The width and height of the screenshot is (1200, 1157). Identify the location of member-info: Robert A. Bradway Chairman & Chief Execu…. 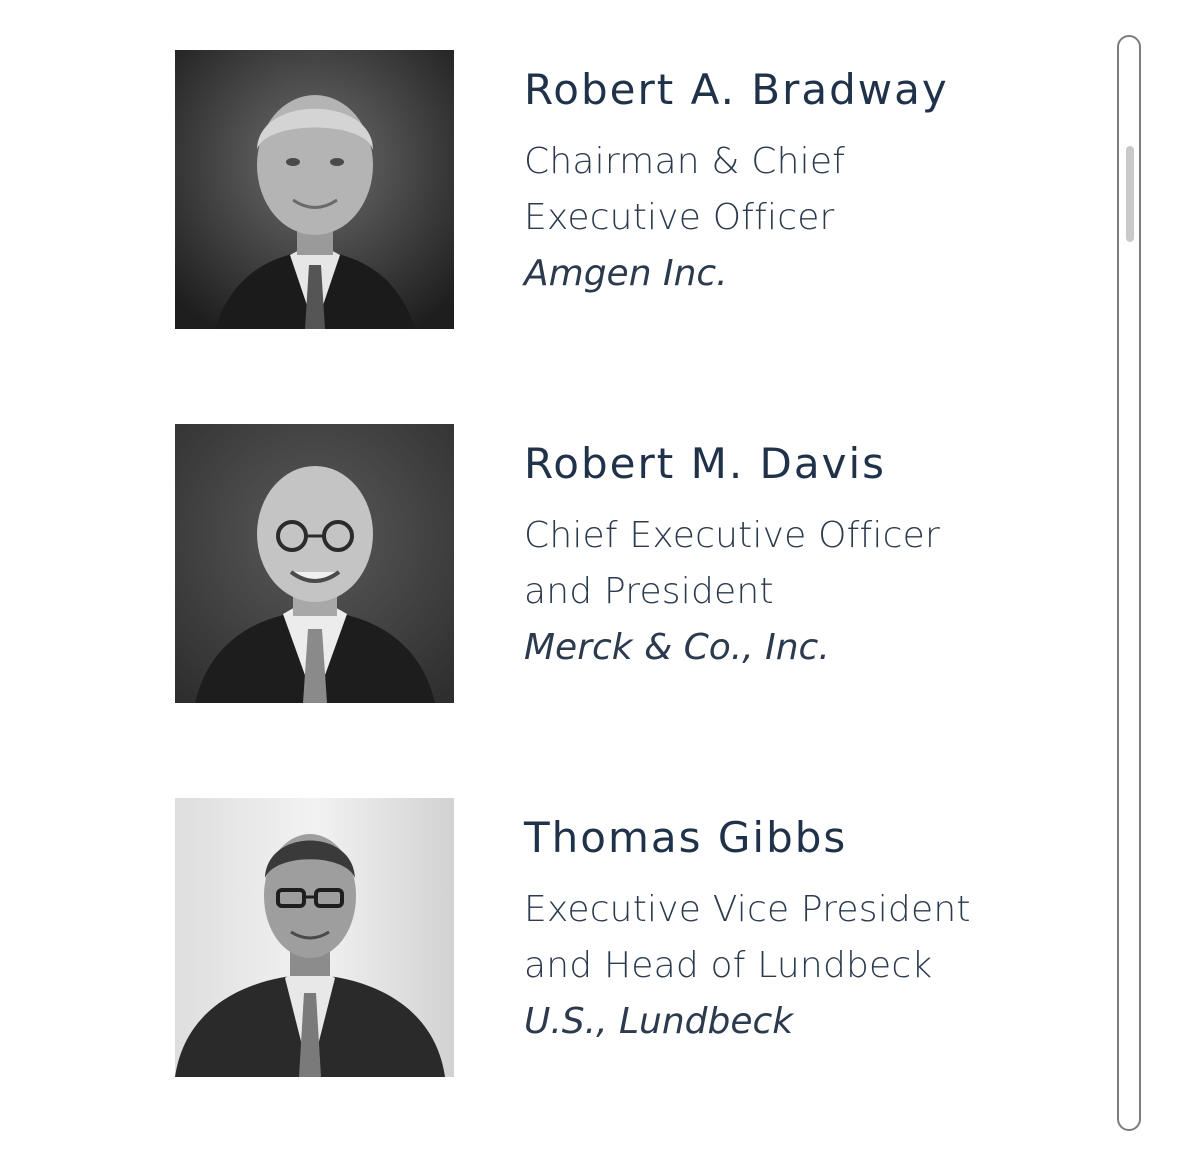
(784, 181).